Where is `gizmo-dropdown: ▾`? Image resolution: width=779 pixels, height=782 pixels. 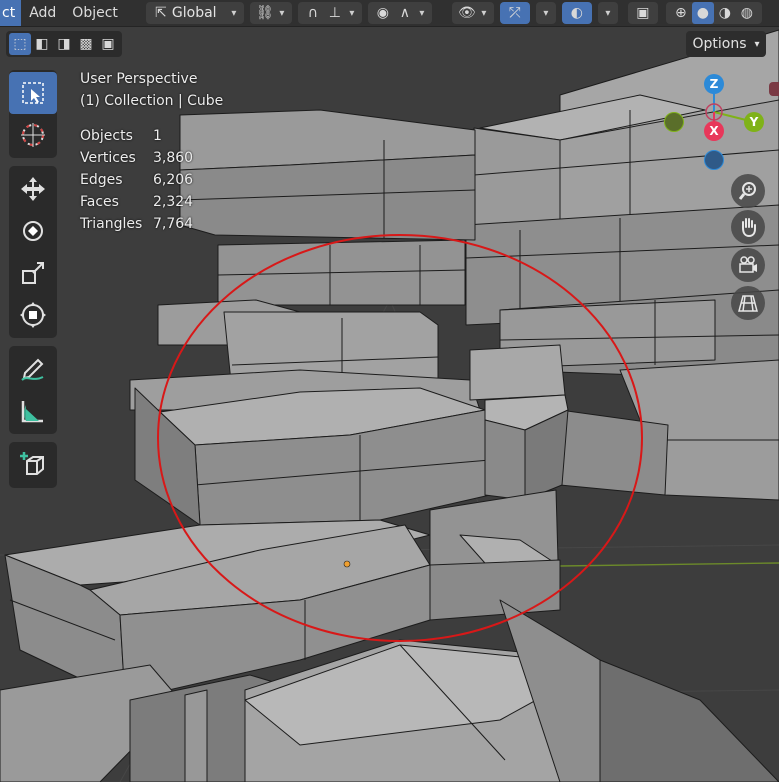 gizmo-dropdown: ▾ is located at coordinates (545, 13).